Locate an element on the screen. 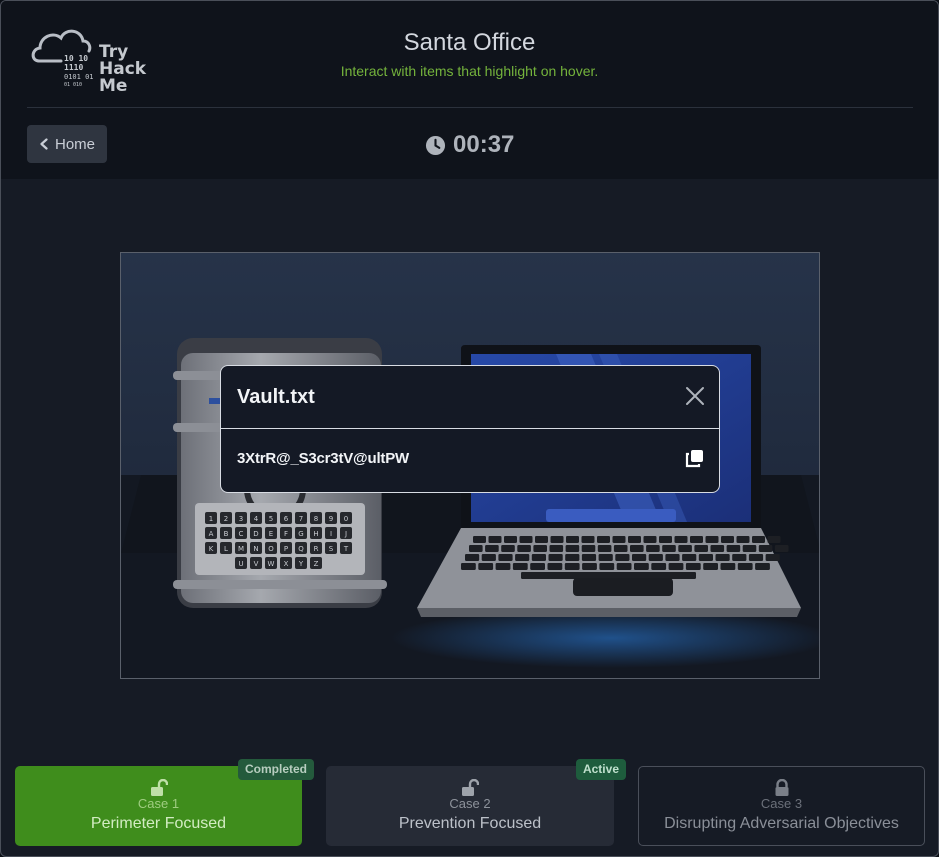  case-card-3: Case 3 Disrupting Adversarial Objectives is located at coordinates (781, 806).